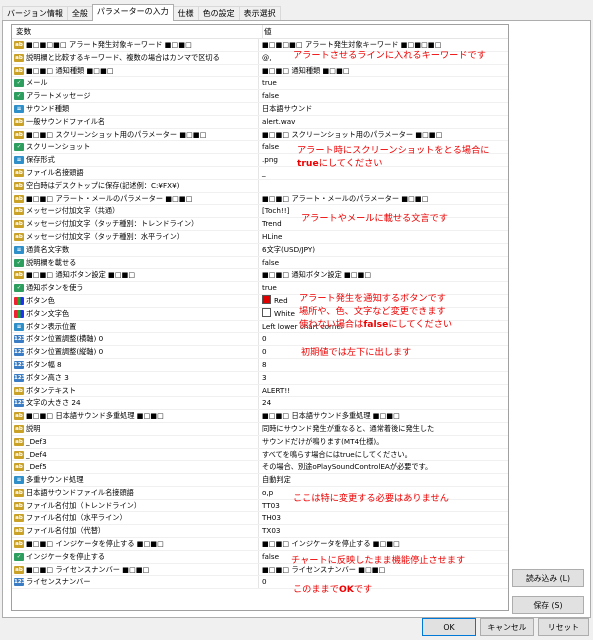 The width and height of the screenshot is (593, 640). I want to click on table-row: ab ■□■□ 通知ボタン設定 ■□■□ ■□■□ 通知ボタン設定 ■□■□, so click(260, 276).